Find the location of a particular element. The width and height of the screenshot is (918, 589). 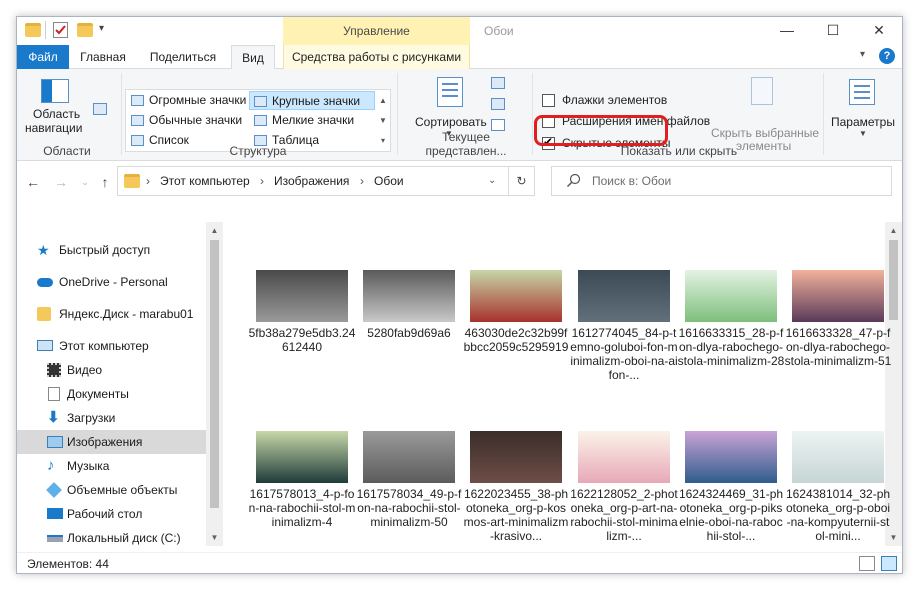

nav-item-3d-objects: Объемные объекты is located at coordinates (112, 490).